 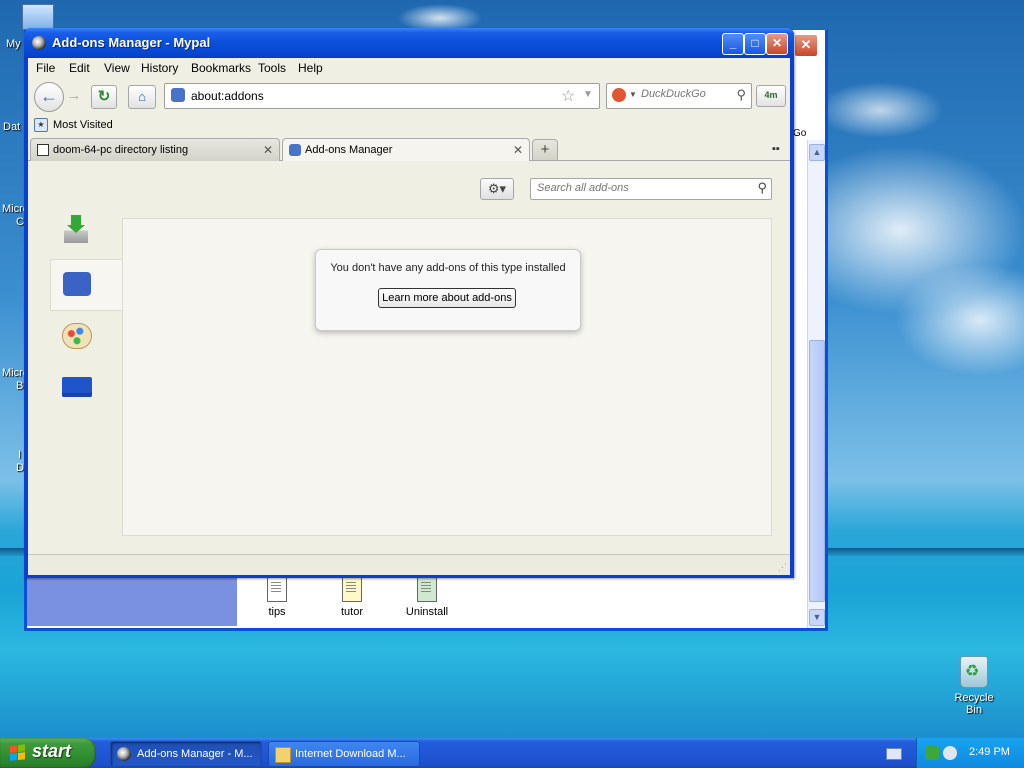 I want to click on file-label: Uninstall, so click(x=427, y=612).